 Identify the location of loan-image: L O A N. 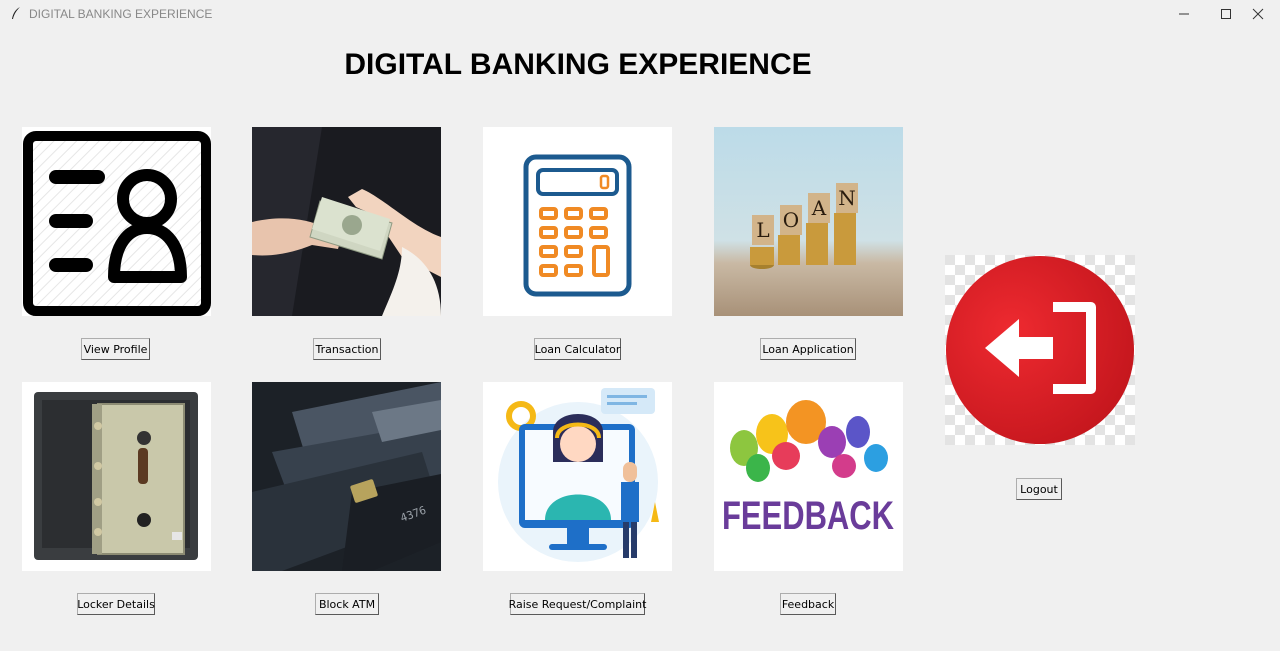
(808, 221).